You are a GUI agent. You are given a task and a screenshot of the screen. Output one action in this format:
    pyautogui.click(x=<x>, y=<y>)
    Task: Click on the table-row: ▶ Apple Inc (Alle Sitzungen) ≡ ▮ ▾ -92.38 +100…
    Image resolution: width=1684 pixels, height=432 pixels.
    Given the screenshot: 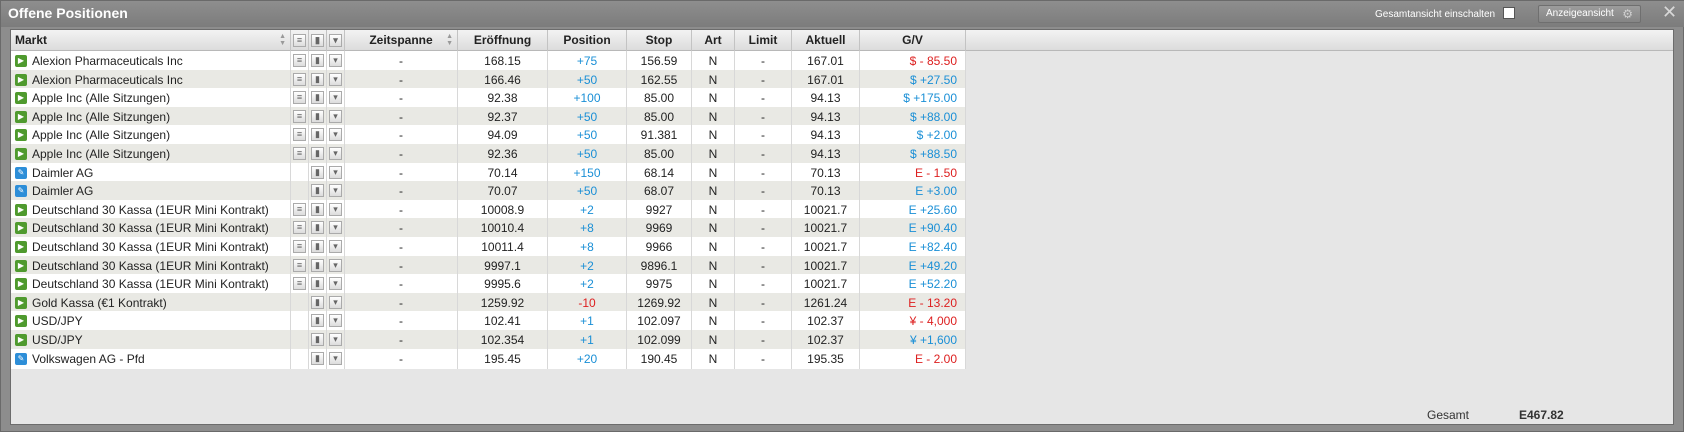 What is the action you would take?
    pyautogui.click(x=488, y=98)
    